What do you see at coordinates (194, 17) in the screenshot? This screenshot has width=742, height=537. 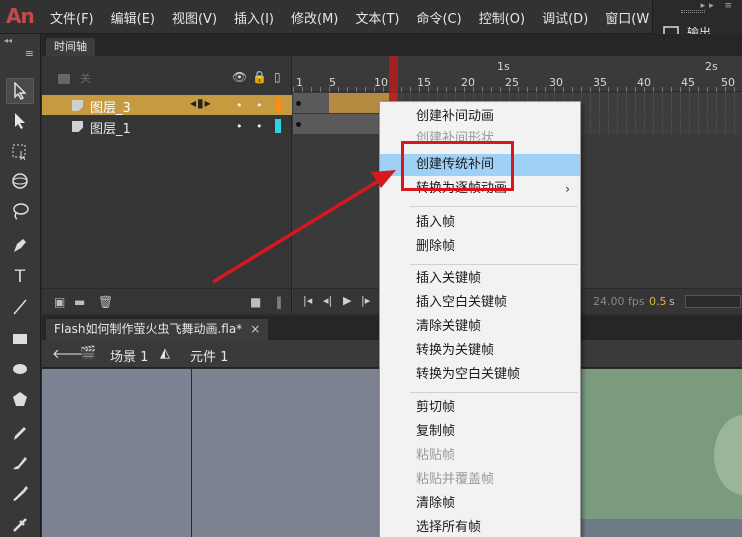 I see `menu-view: 视图(V)` at bounding box center [194, 17].